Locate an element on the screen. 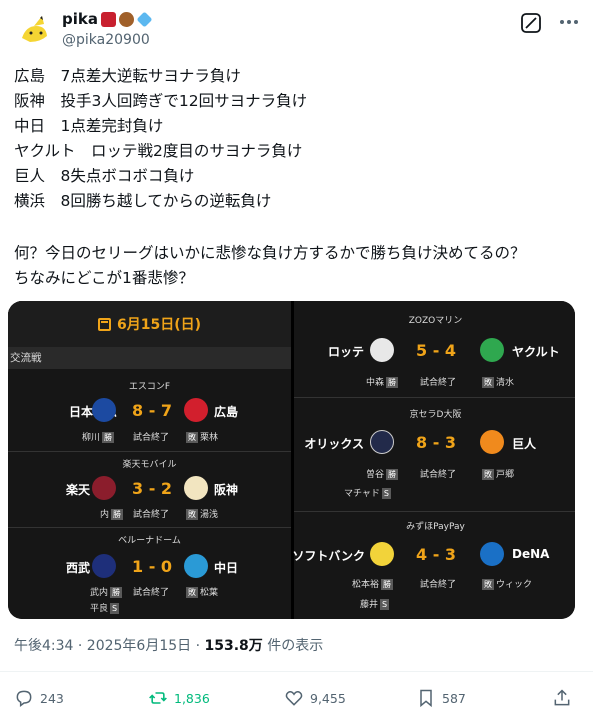  divider is located at coordinates (296, 671).